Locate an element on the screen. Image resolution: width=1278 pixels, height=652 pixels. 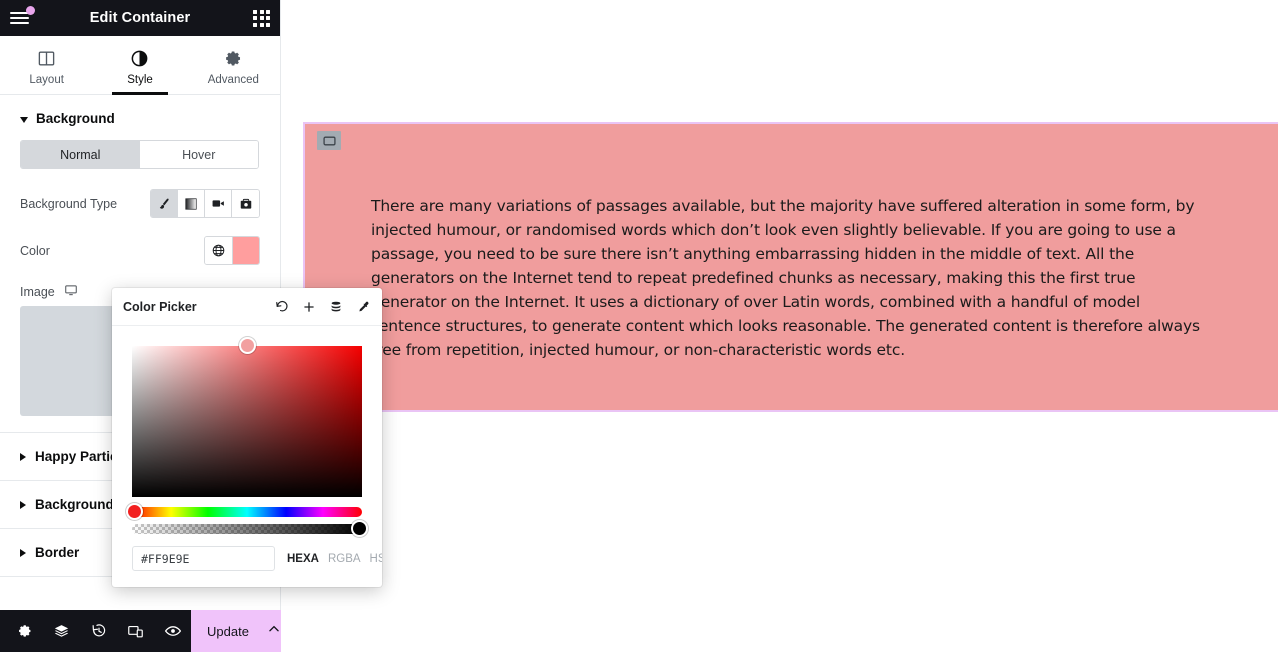
section-happy-particles-label: Happy Partic is located at coordinates (76, 456).